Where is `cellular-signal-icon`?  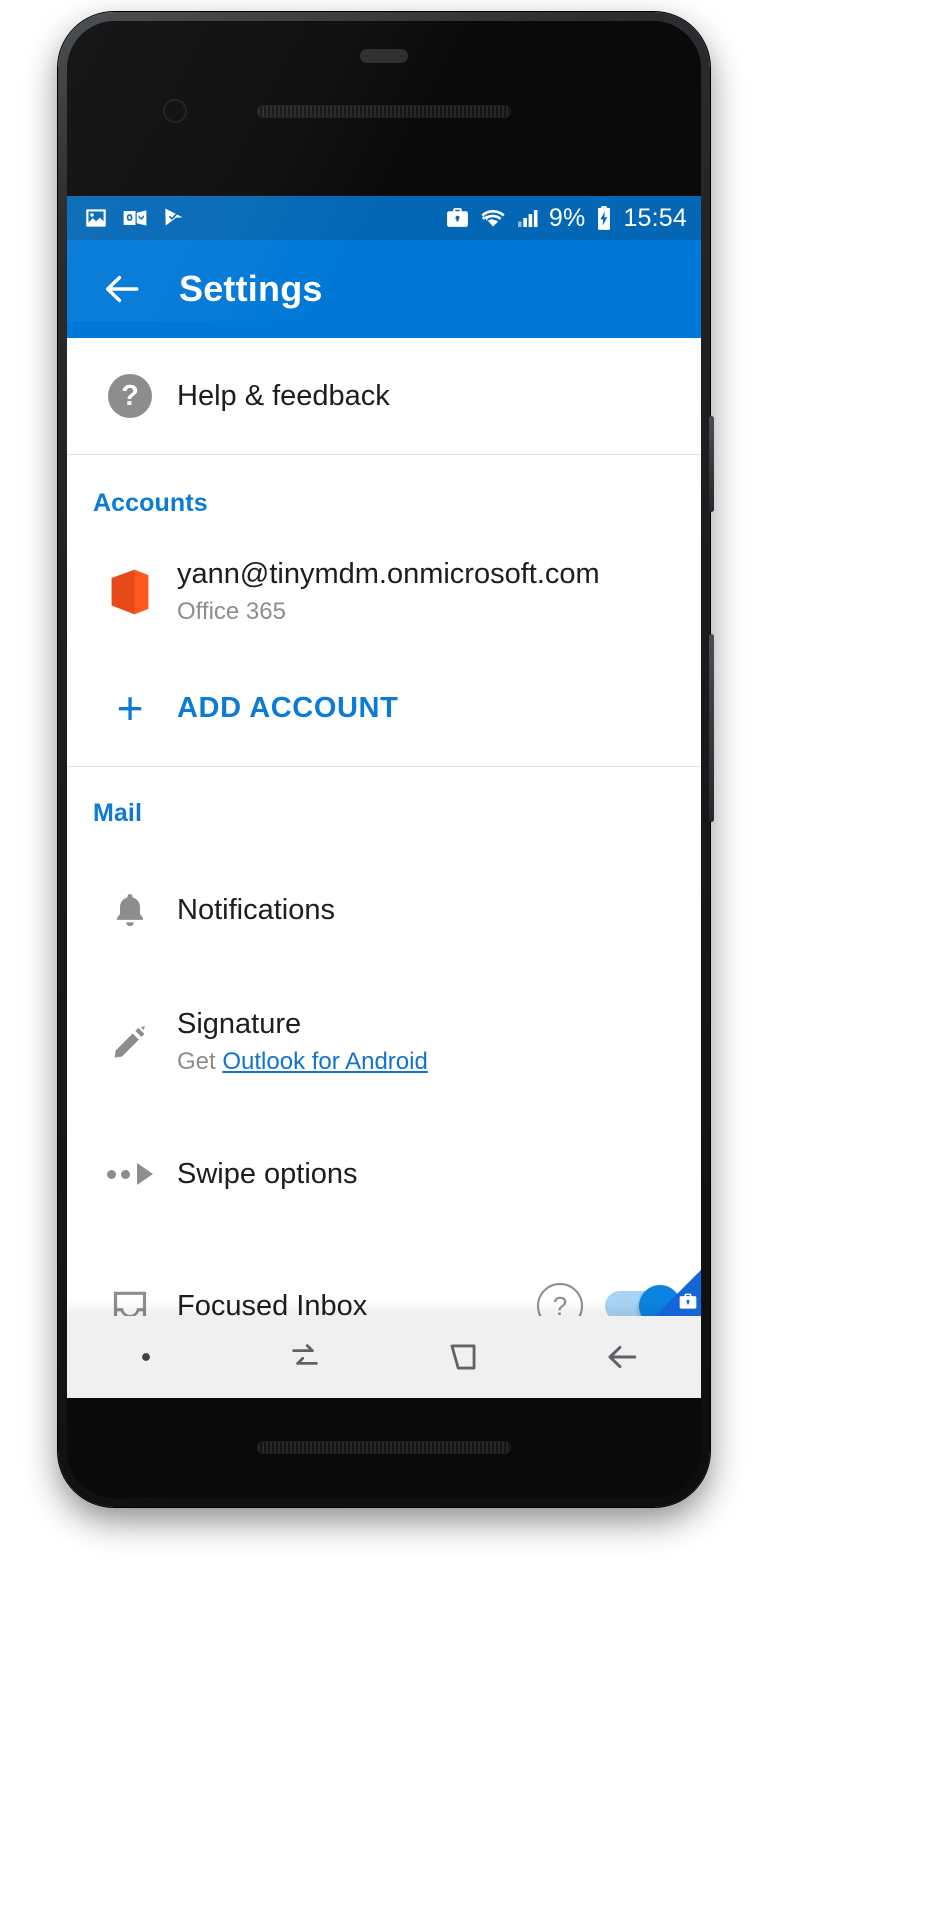 cellular-signal-icon is located at coordinates (527, 218).